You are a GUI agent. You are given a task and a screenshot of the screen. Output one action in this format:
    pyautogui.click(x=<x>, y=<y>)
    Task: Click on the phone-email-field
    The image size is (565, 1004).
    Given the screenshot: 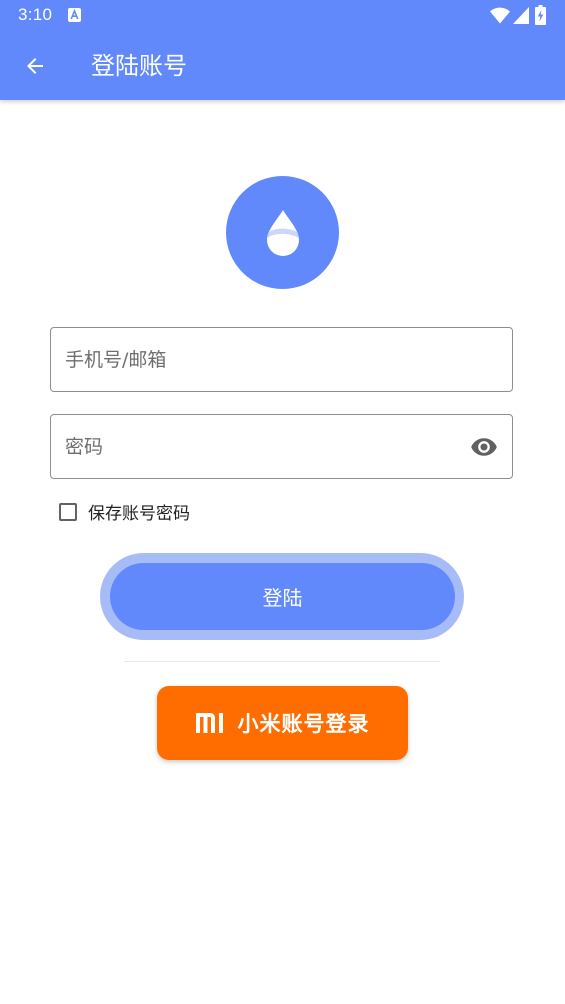 What is the action you would take?
    pyautogui.click(x=281, y=359)
    